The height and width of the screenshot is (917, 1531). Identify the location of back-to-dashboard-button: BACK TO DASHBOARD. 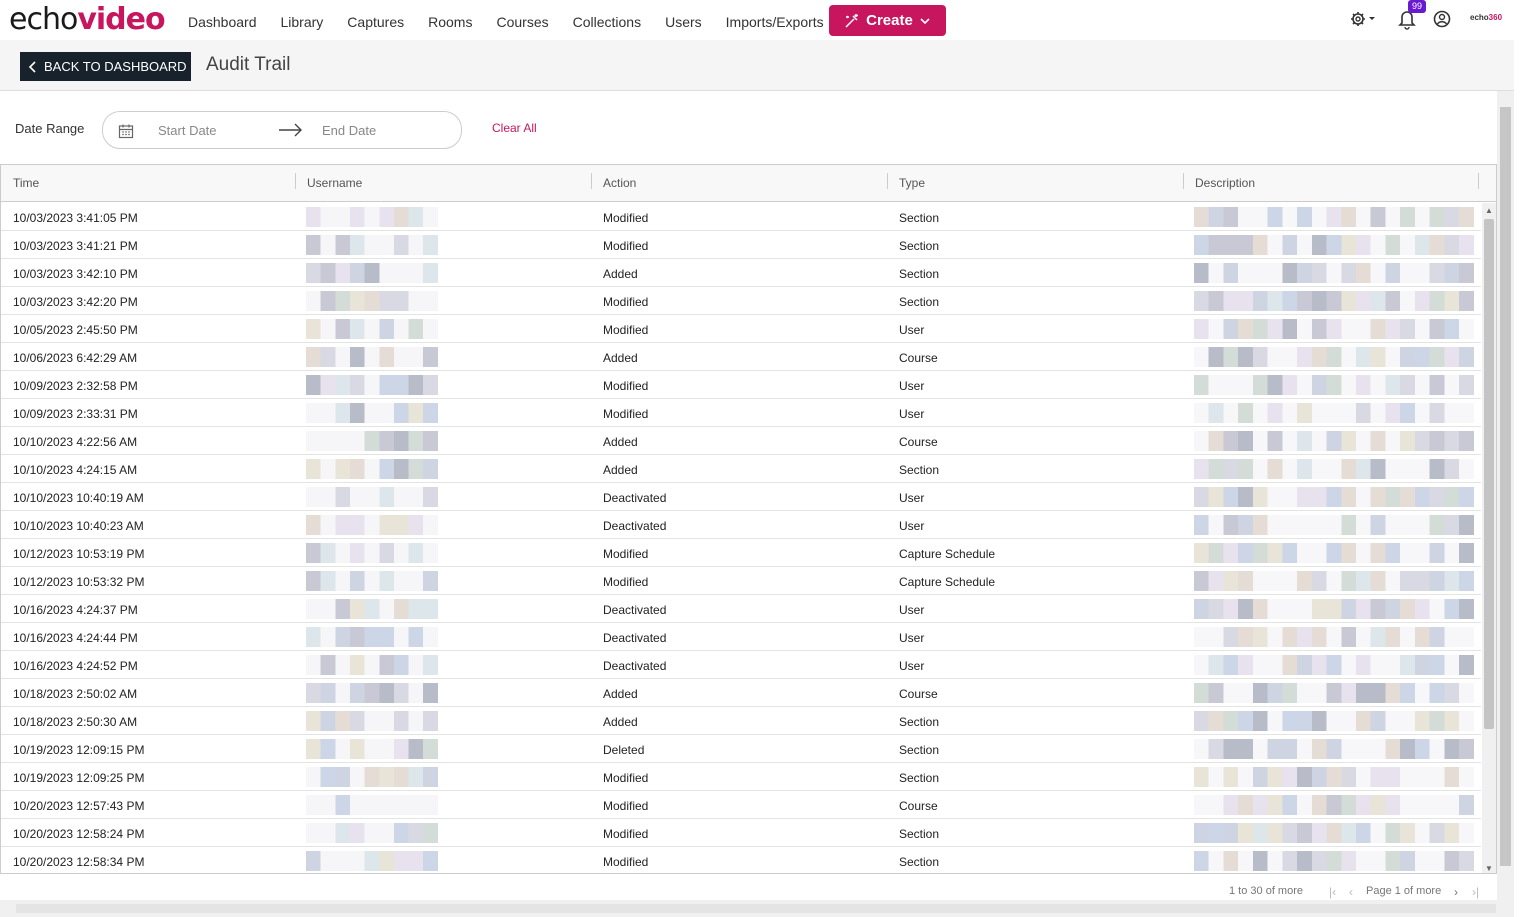
(105, 66).